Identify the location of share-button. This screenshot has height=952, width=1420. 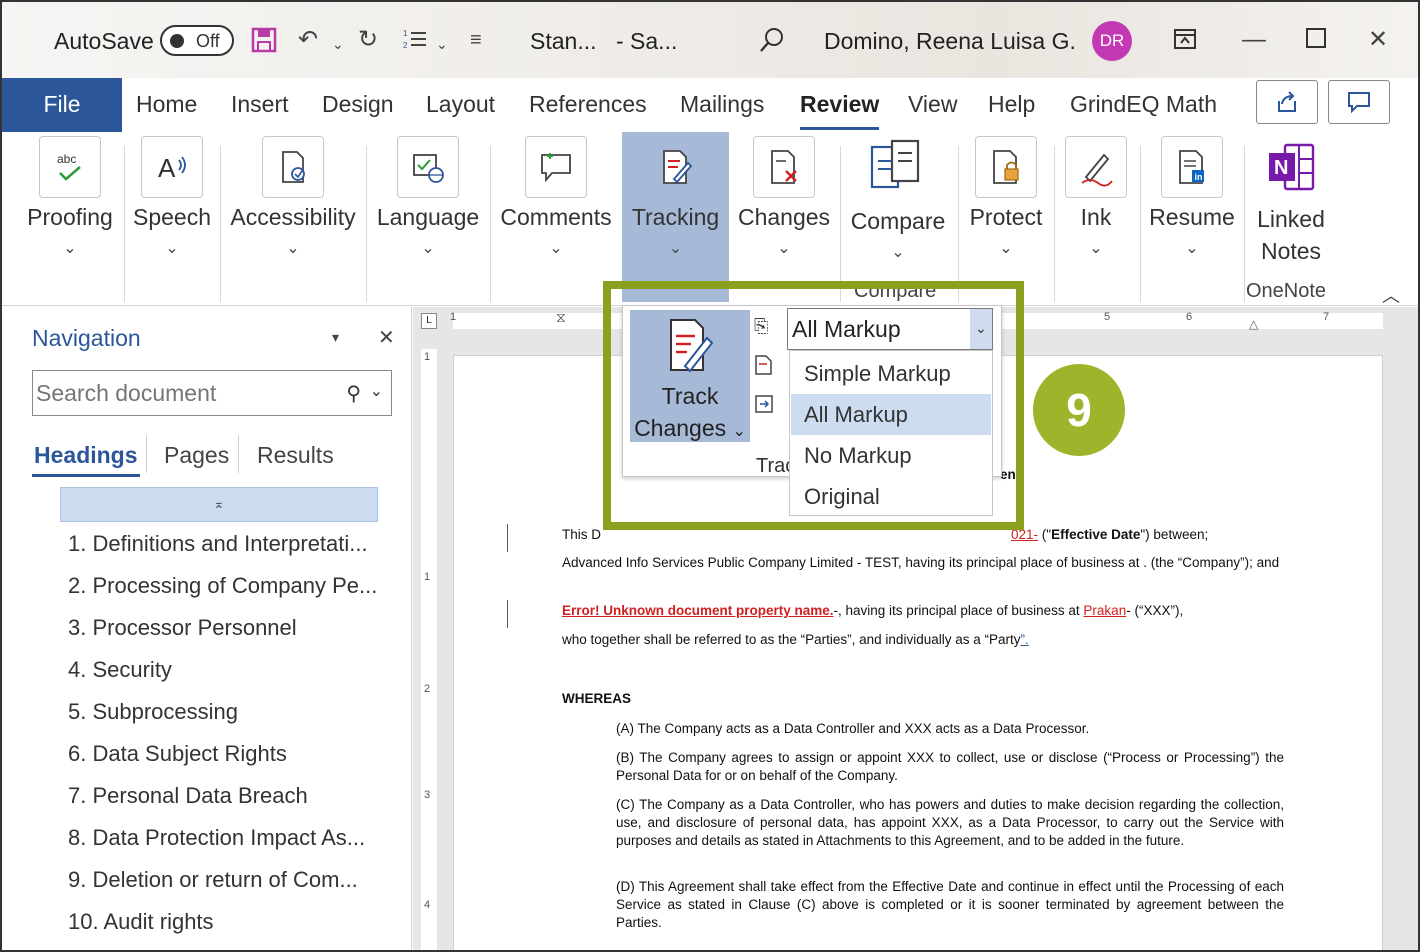
(1287, 102).